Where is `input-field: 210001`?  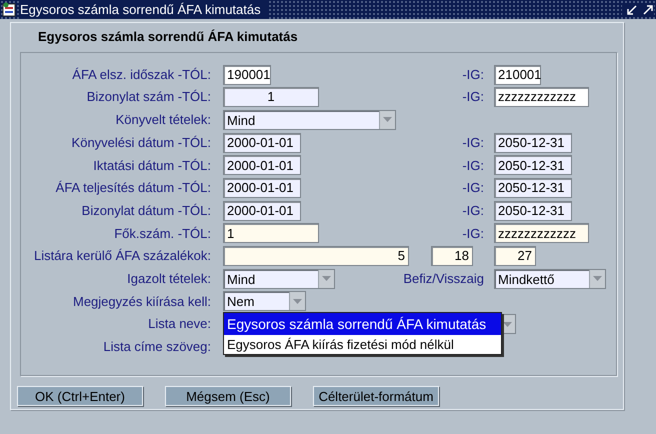
input-field: 210001 is located at coordinates (517, 74).